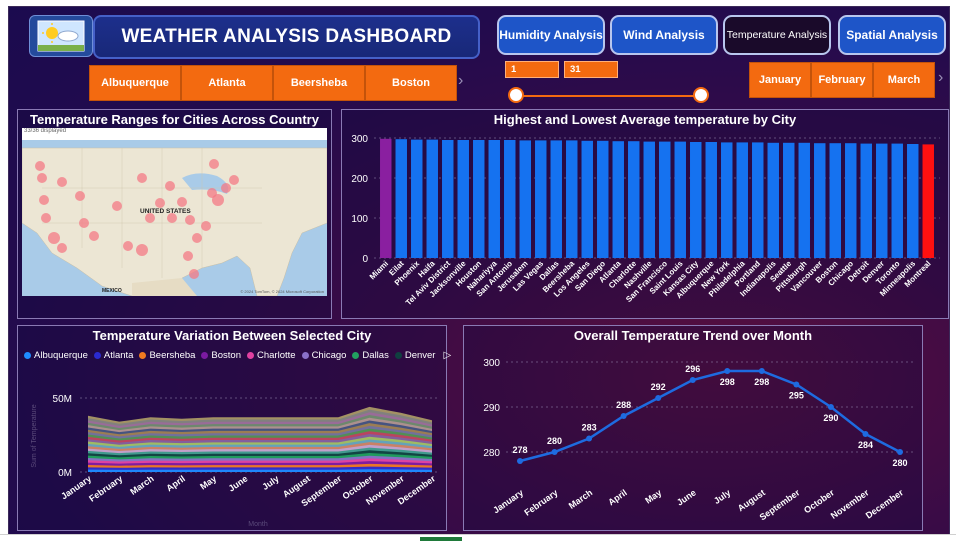 The image size is (956, 542). Describe the element at coordinates (842, 80) in the screenshot. I see `month-slicer-february: February` at that location.